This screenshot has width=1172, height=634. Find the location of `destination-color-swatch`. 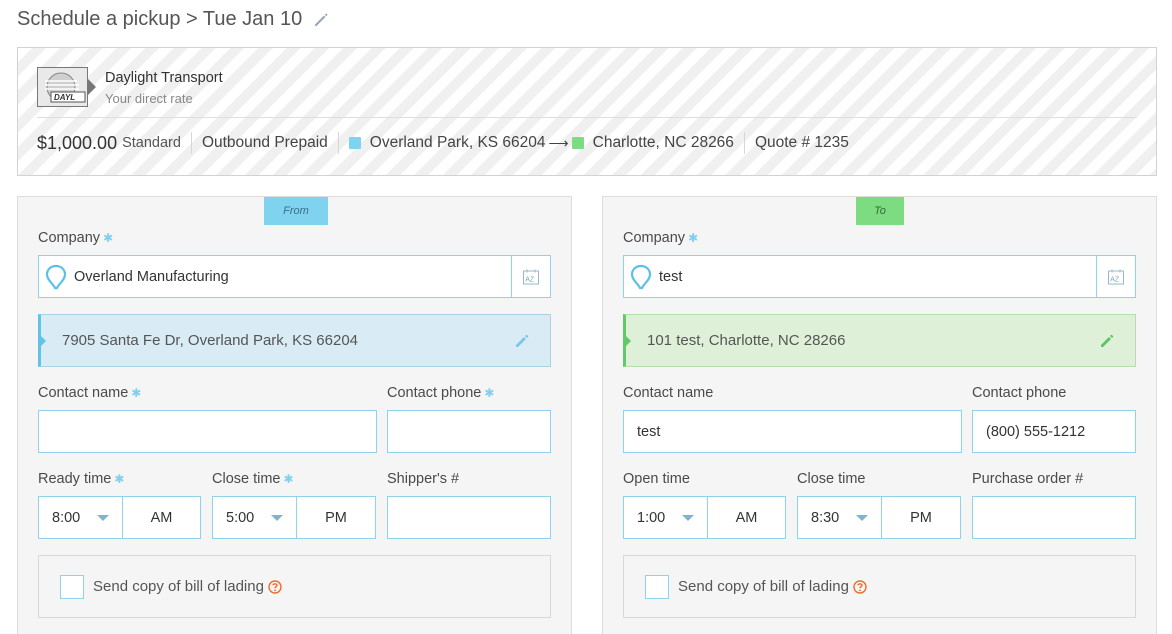

destination-color-swatch is located at coordinates (577, 143).